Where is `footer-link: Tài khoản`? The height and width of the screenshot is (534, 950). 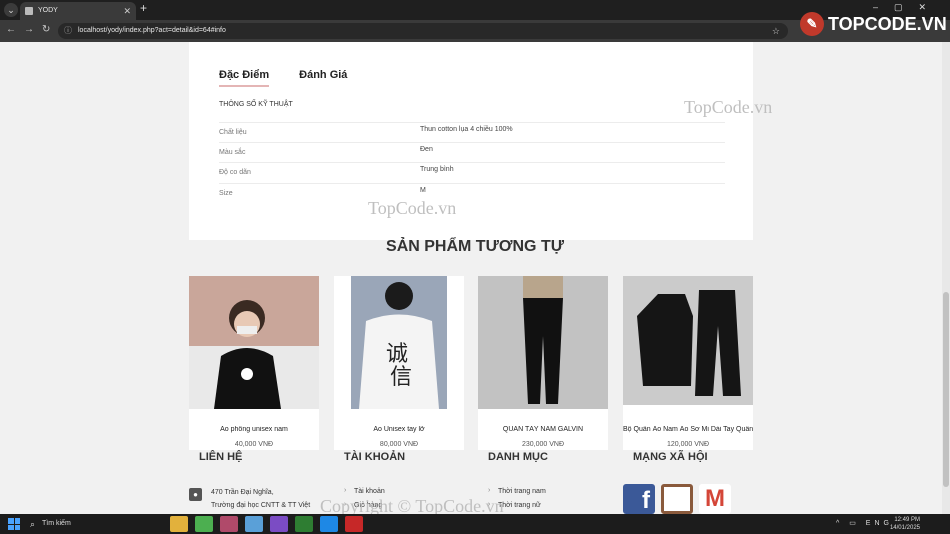 footer-link: Tài khoản is located at coordinates (374, 491).